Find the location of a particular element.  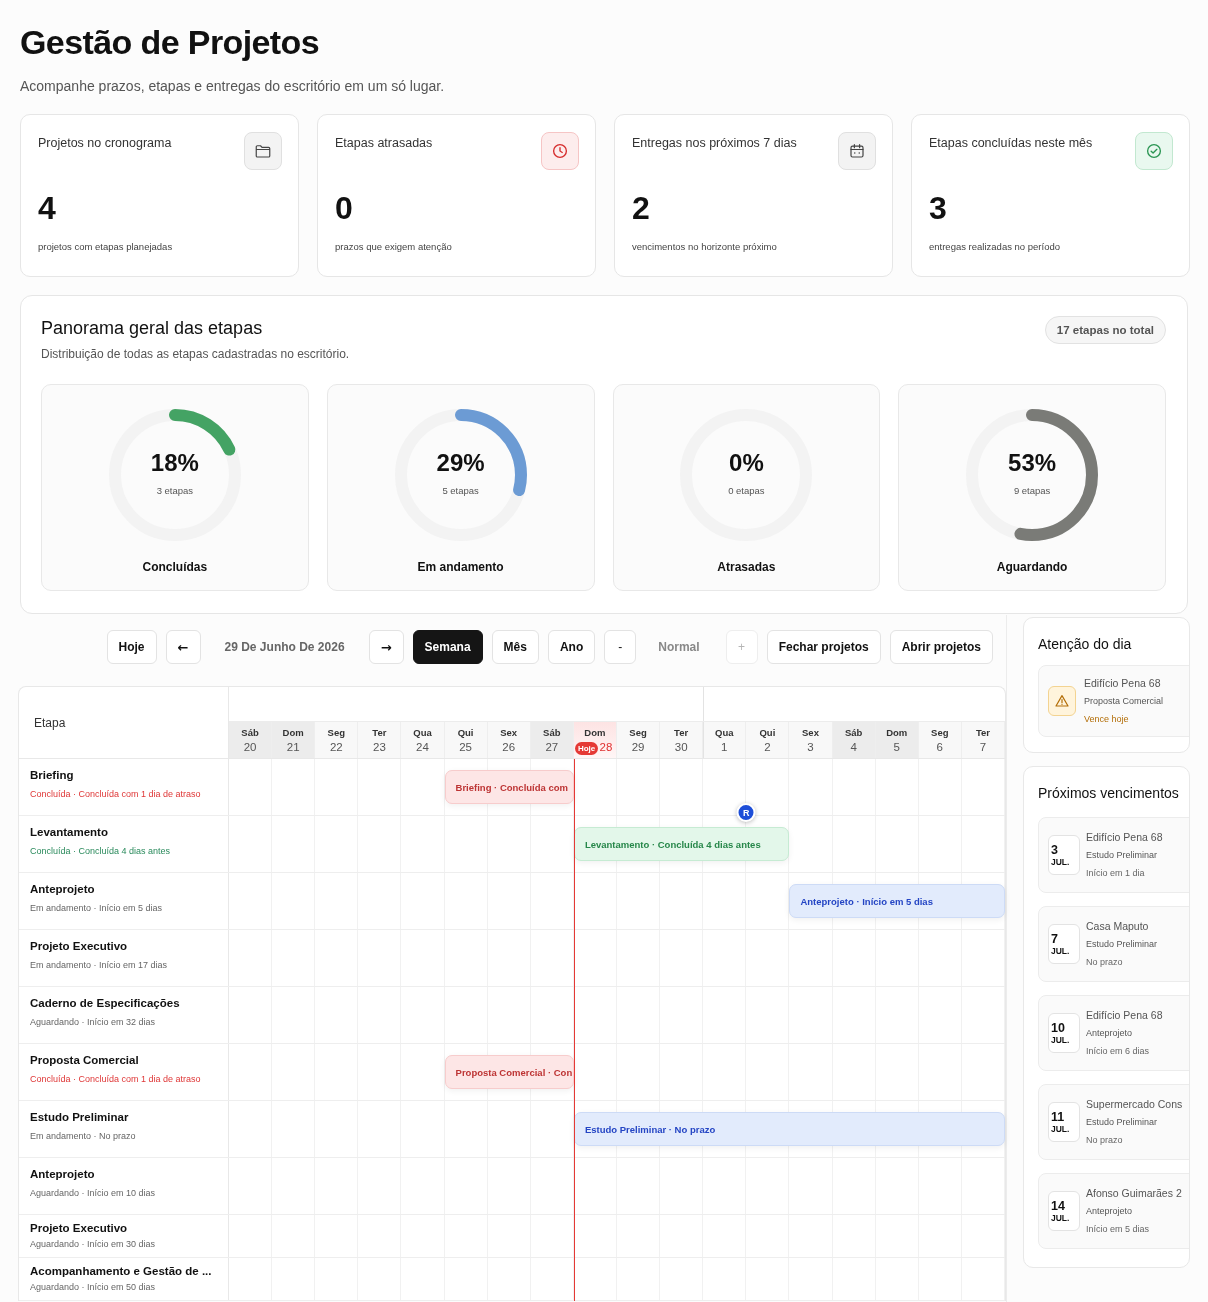

day-number: 2 is located at coordinates (767, 747).